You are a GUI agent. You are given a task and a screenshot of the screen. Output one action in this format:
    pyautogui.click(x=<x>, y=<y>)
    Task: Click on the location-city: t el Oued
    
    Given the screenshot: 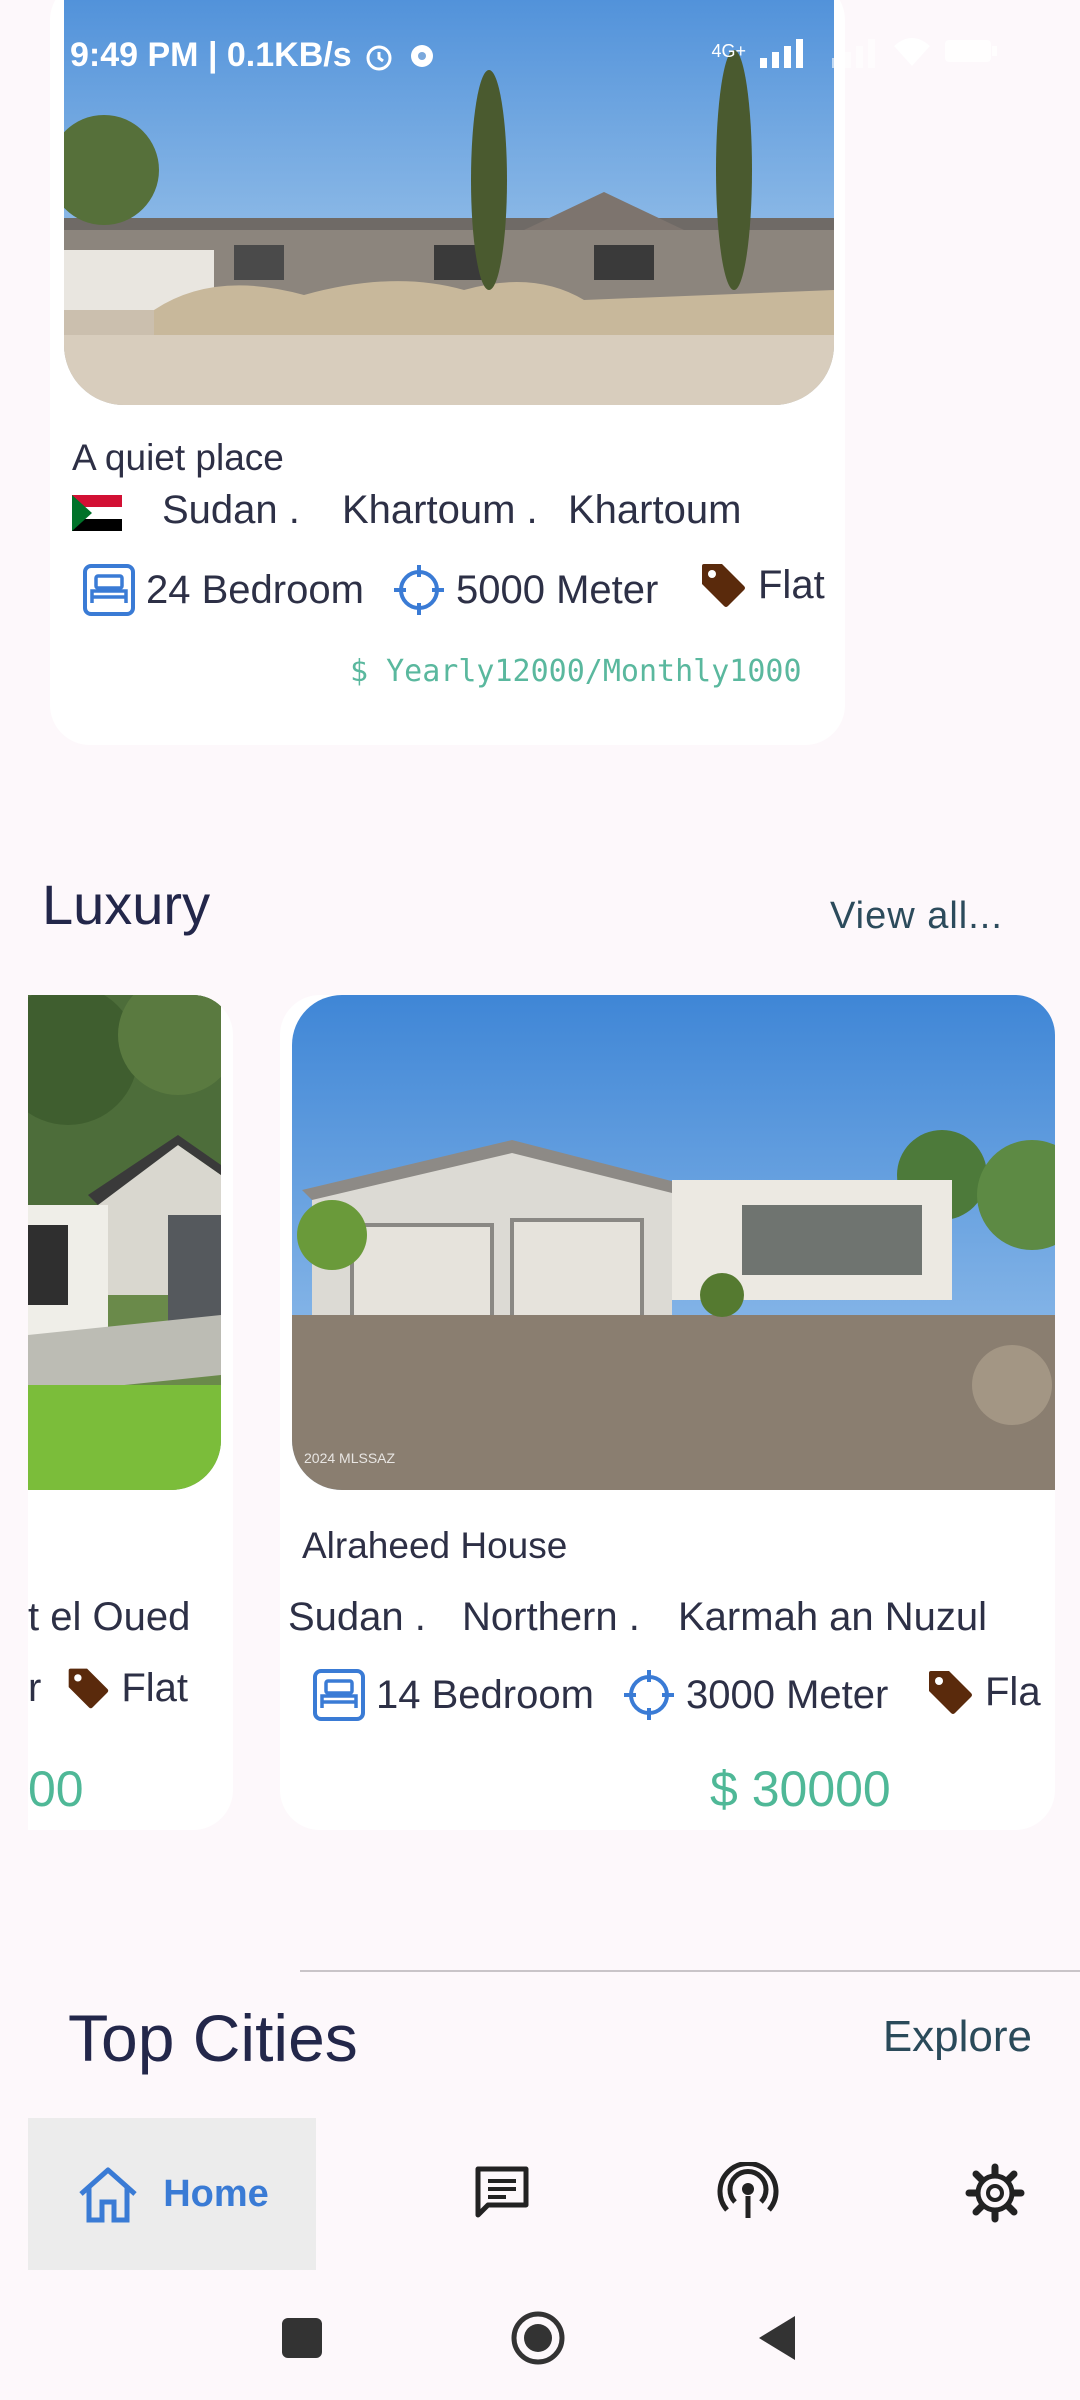 What is the action you would take?
    pyautogui.click(x=109, y=1617)
    